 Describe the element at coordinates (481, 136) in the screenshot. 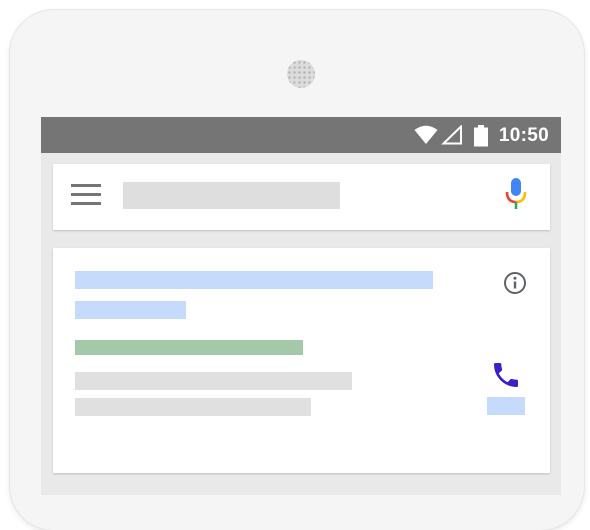

I see `battery-icon` at that location.